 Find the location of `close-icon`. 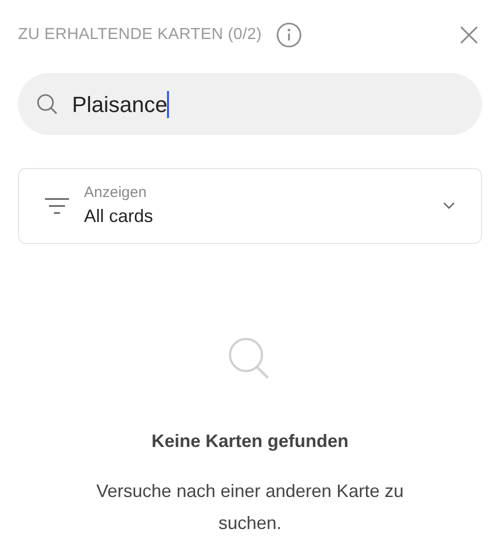

close-icon is located at coordinates (469, 35).